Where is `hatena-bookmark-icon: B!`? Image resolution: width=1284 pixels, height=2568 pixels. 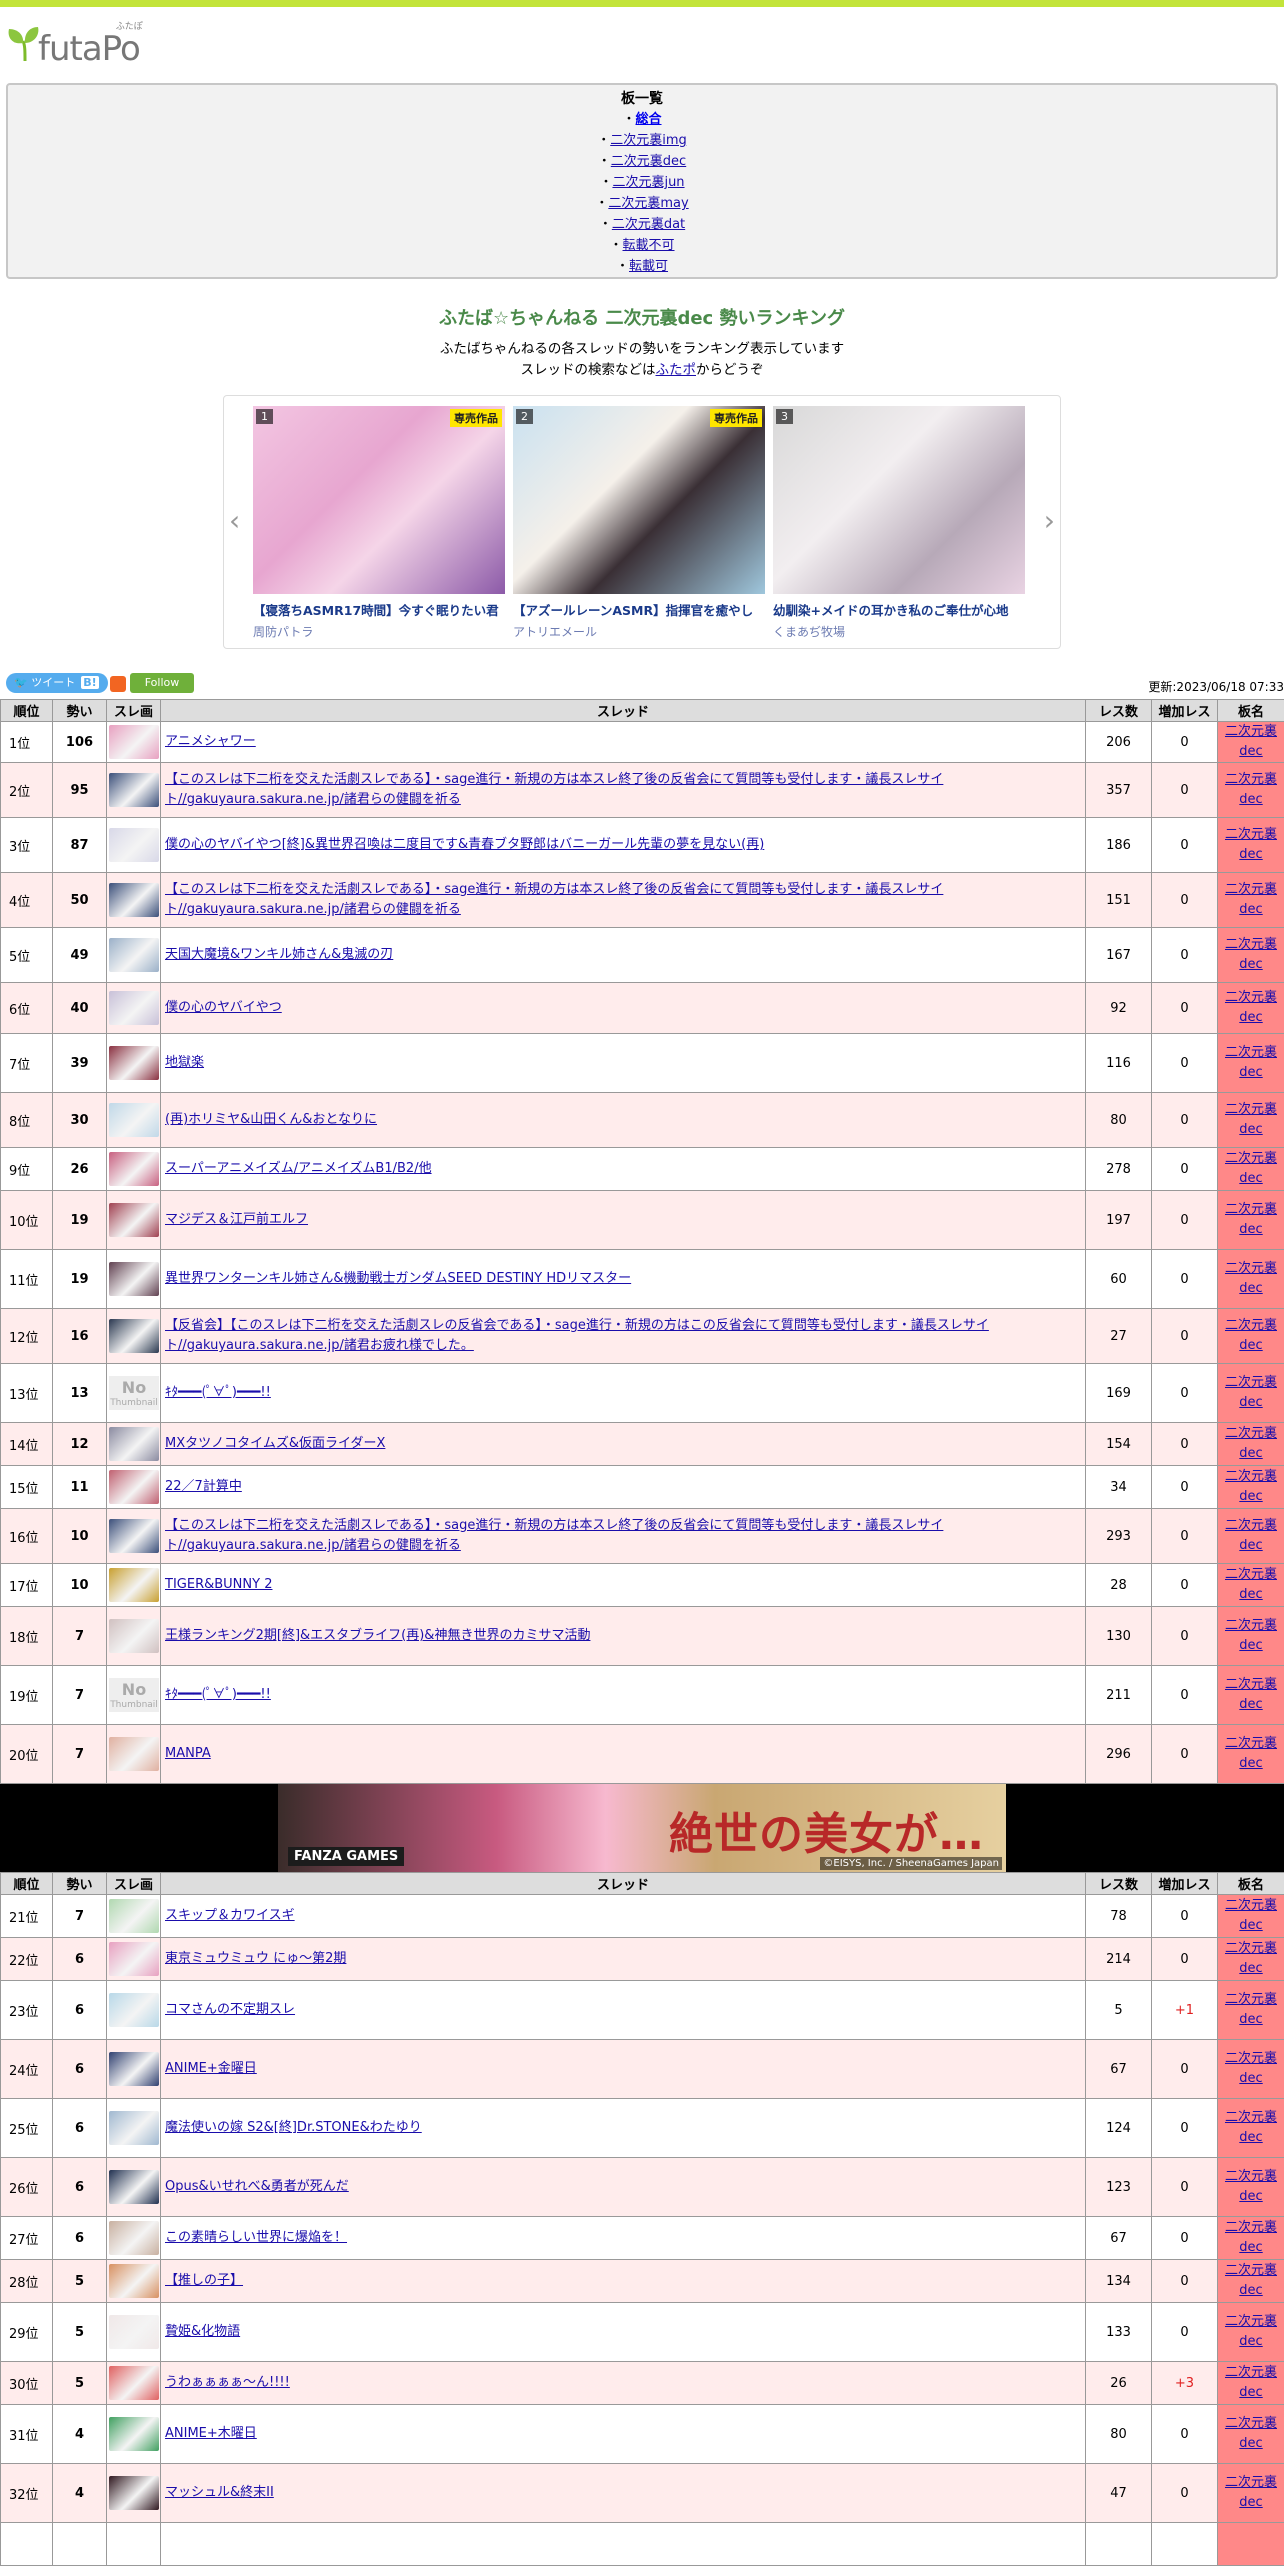 hatena-bookmark-icon: B! is located at coordinates (90, 682).